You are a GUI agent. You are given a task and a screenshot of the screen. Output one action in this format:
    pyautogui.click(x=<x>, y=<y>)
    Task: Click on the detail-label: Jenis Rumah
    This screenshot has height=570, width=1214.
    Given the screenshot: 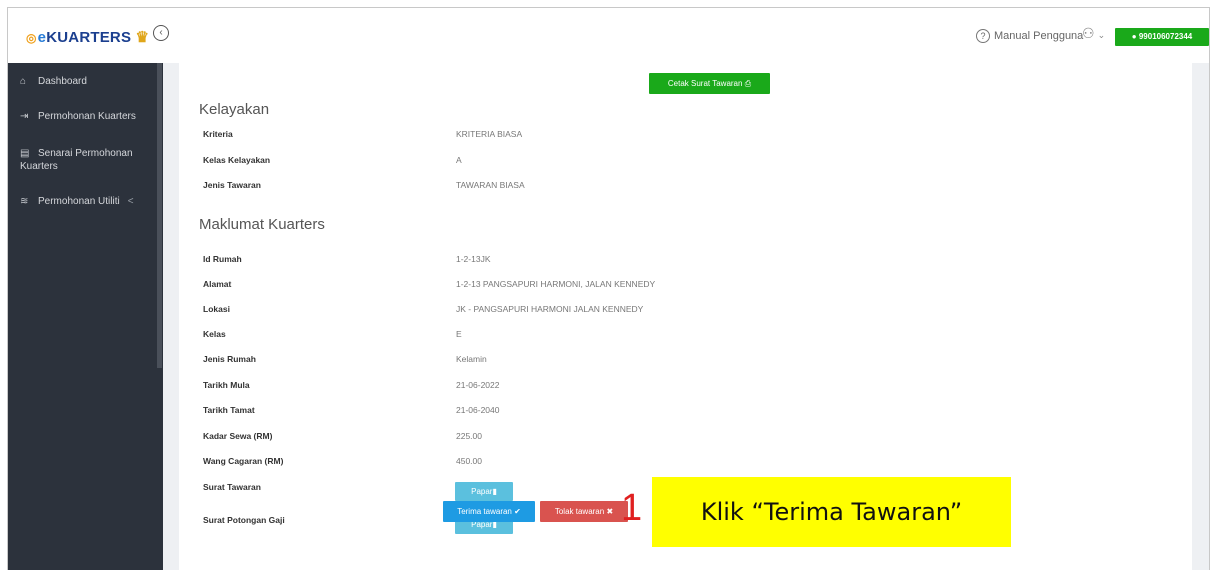 What is the action you would take?
    pyautogui.click(x=229, y=359)
    